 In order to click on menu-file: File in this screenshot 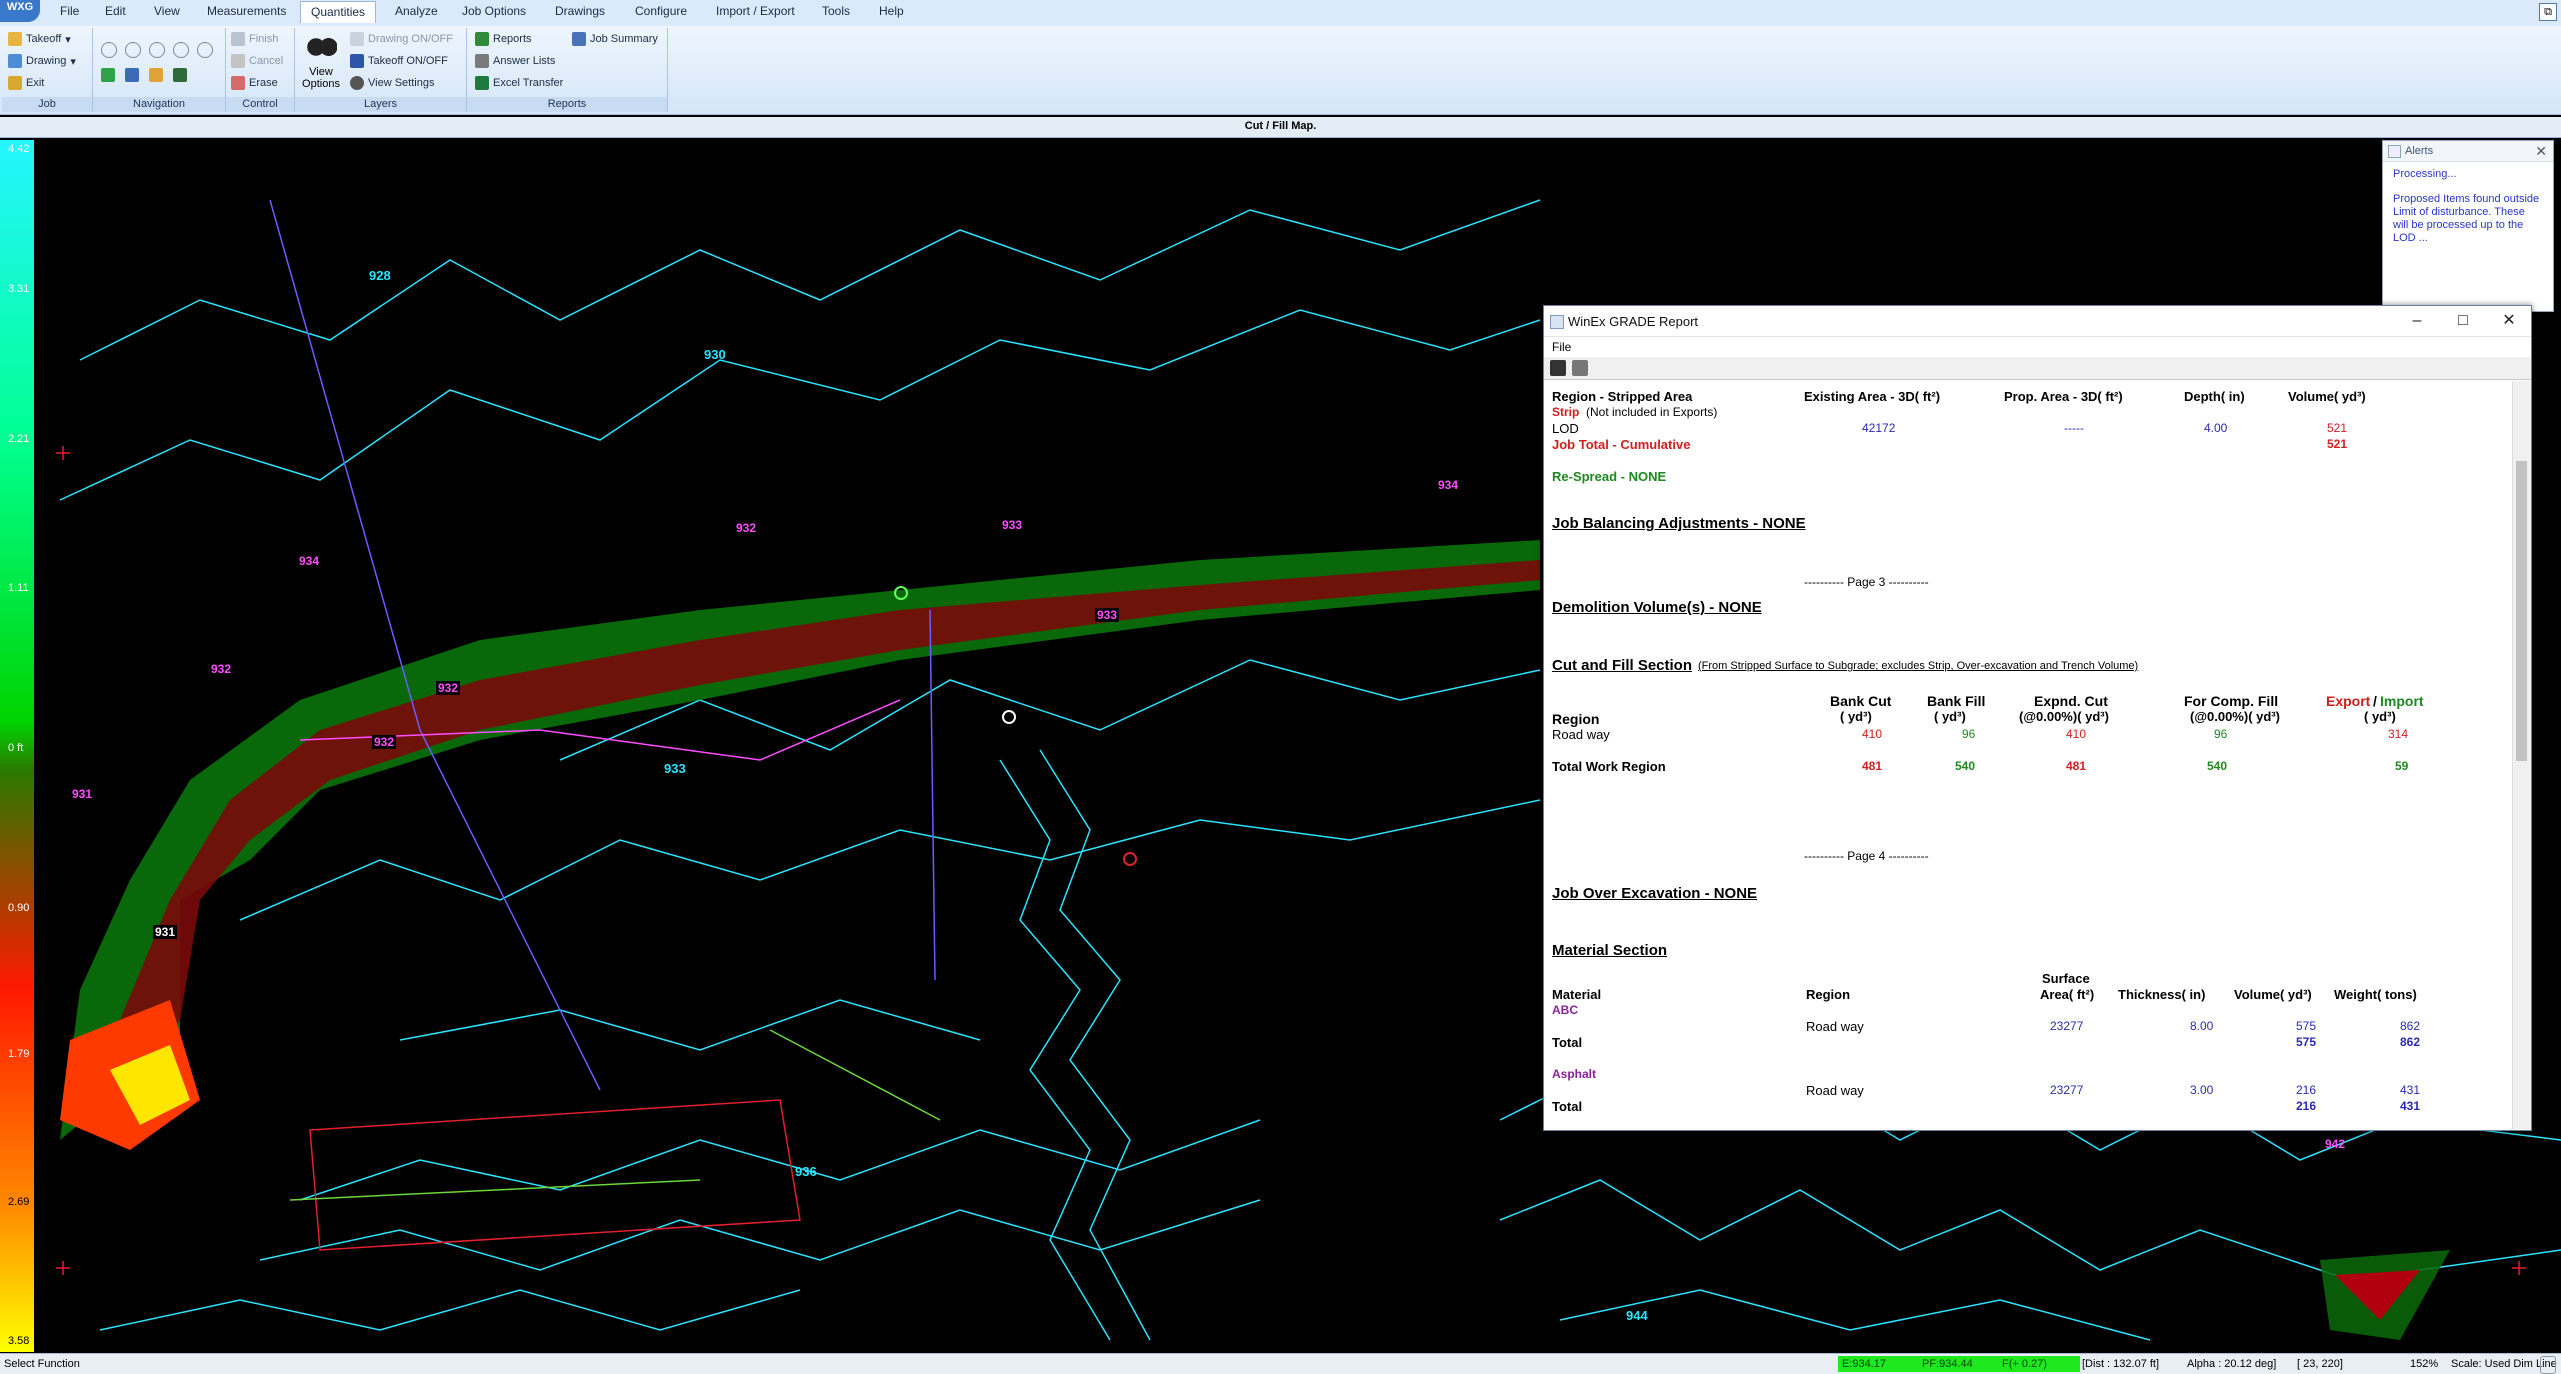, I will do `click(69, 11)`.